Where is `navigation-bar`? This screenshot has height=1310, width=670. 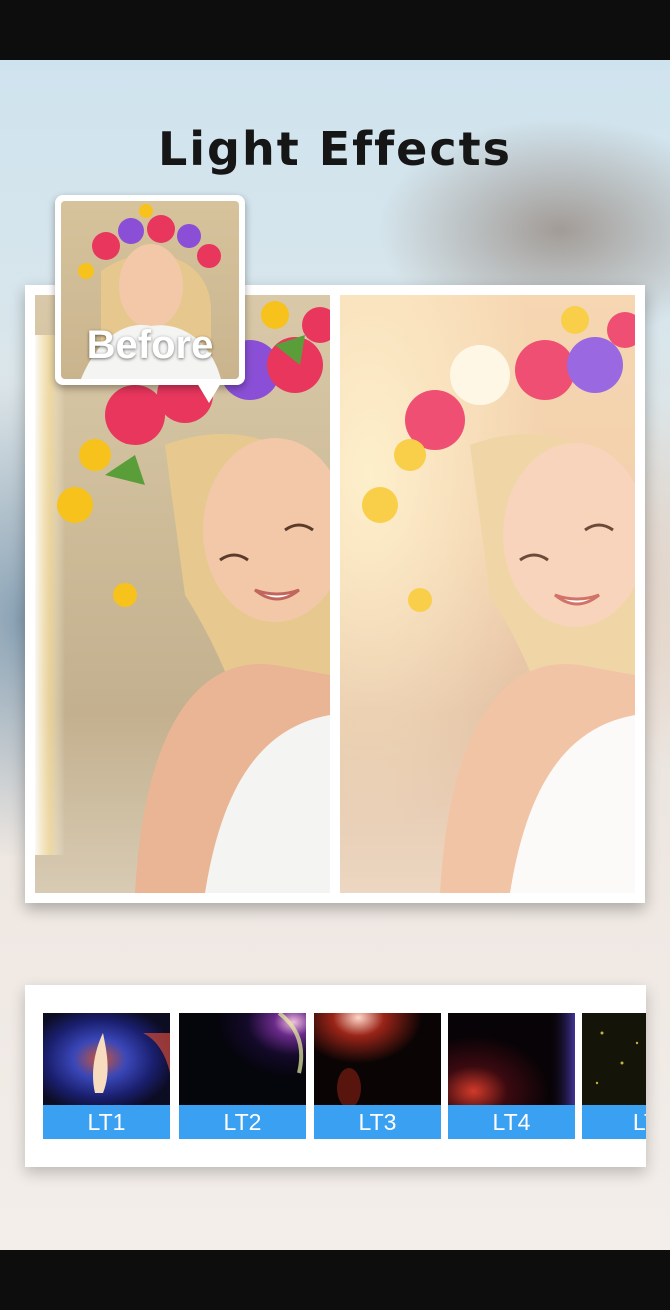 navigation-bar is located at coordinates (335, 1280).